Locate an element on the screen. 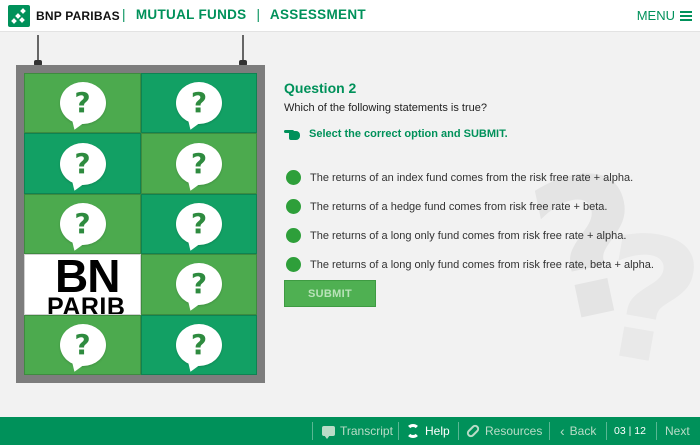 This screenshot has width=700, height=445. next-button: Next is located at coordinates (677, 431).